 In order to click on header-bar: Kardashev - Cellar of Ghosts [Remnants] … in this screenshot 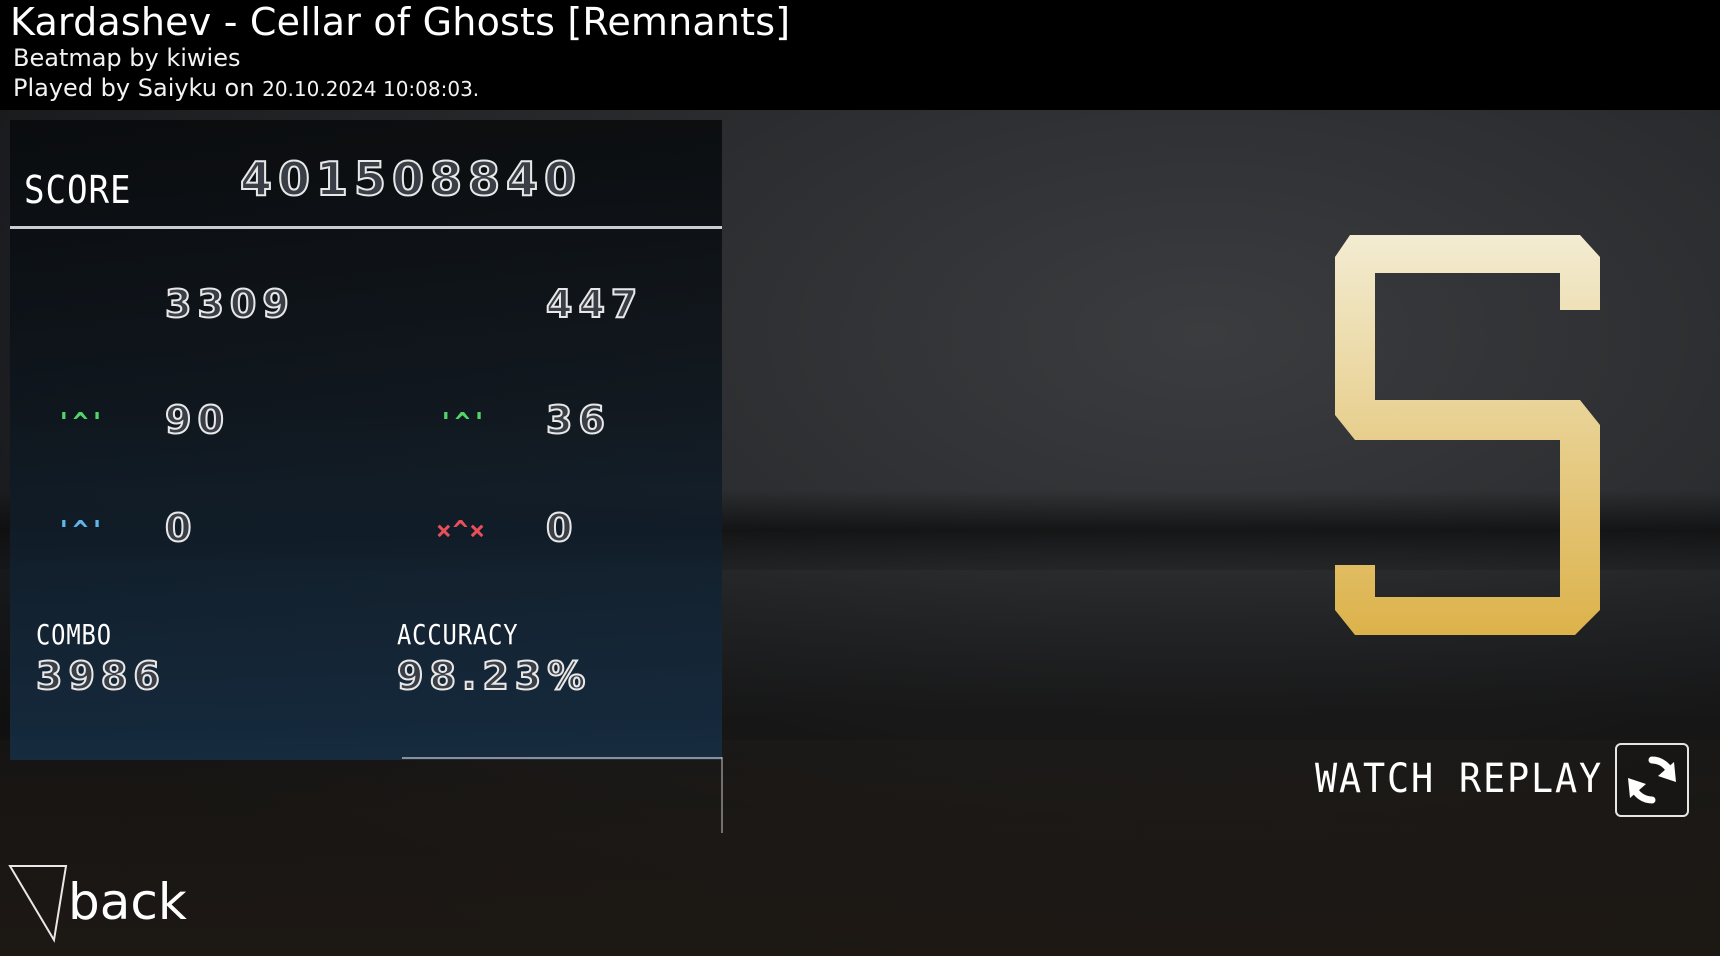, I will do `click(860, 55)`.